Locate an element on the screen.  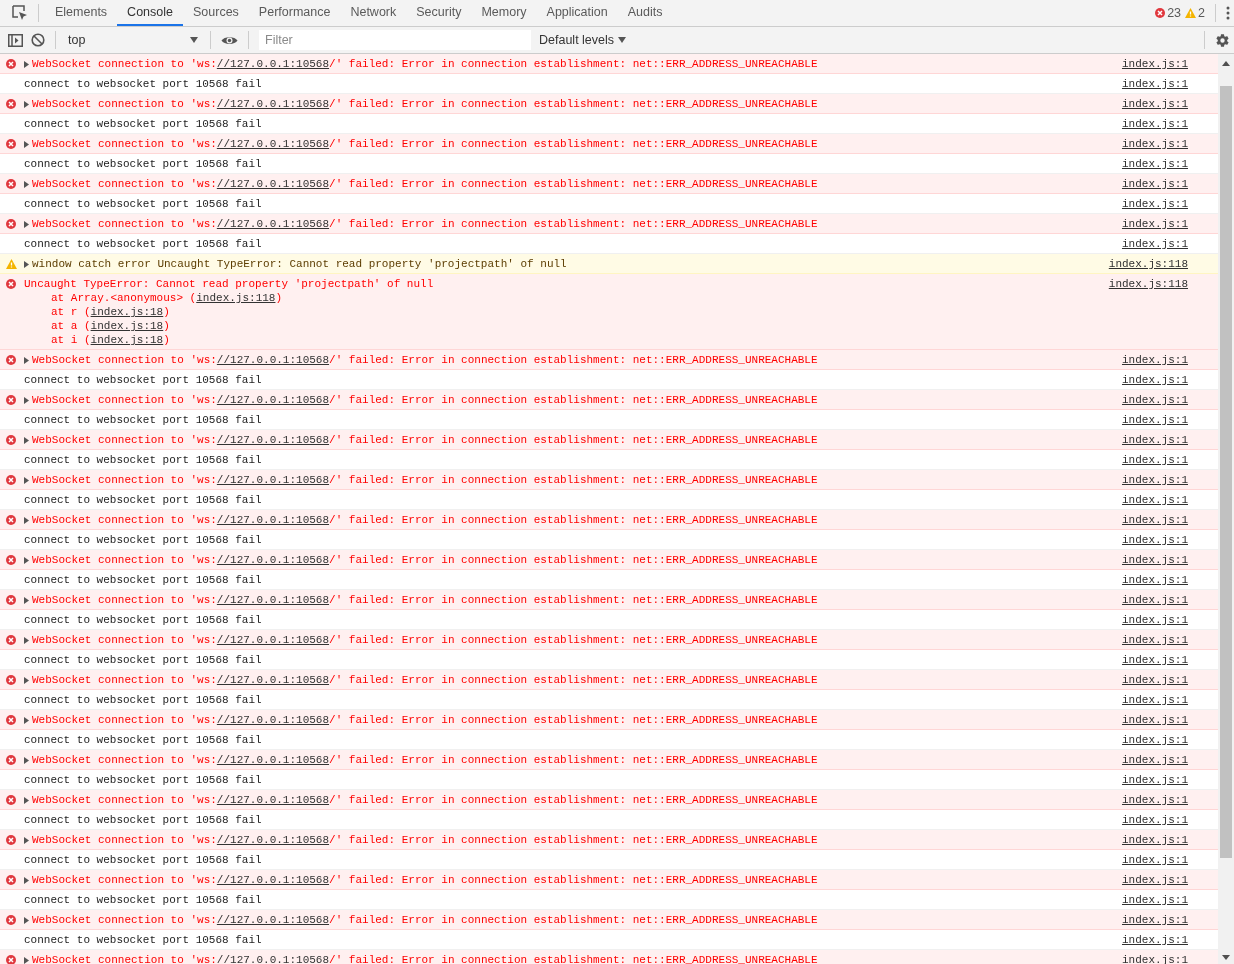
panel-tab: Security is located at coordinates (439, 13).